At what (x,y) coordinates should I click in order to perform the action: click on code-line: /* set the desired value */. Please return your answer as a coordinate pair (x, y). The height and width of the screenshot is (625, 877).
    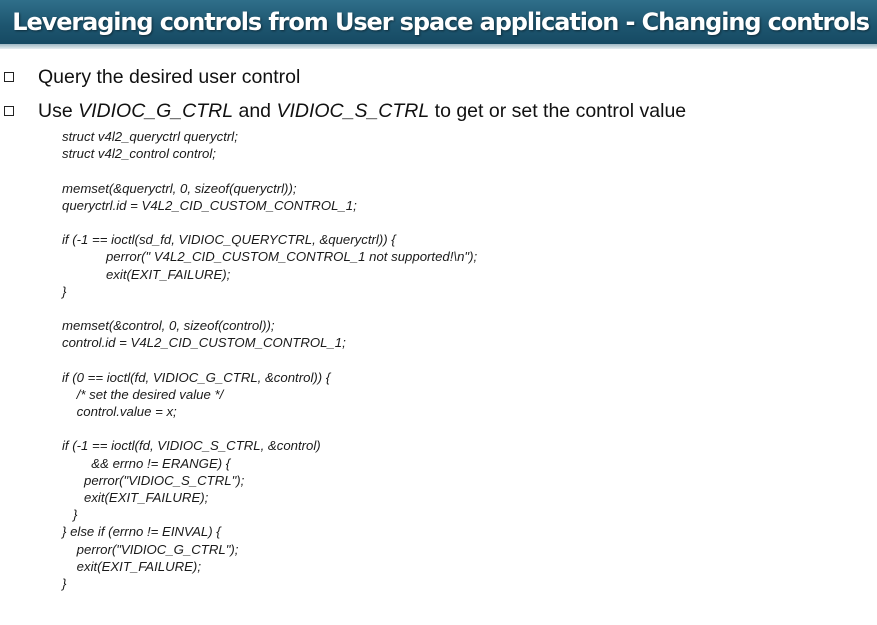
    Looking at the image, I should click on (143, 394).